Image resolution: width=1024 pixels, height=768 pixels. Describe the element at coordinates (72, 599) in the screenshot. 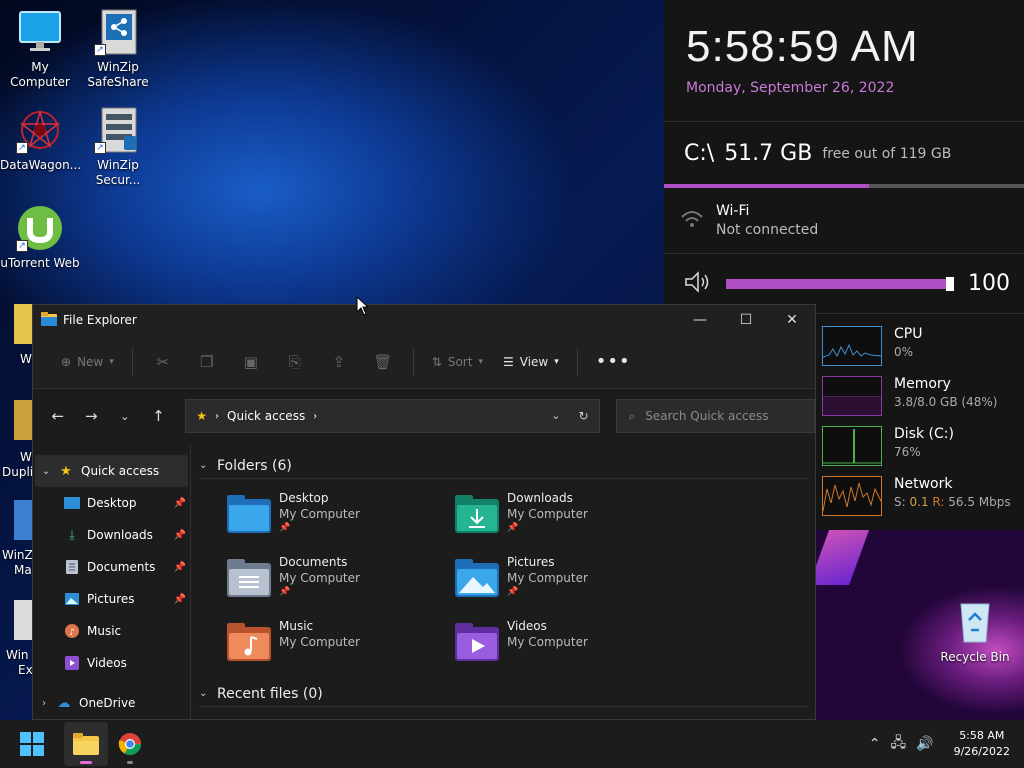

I see `picture-icon` at that location.